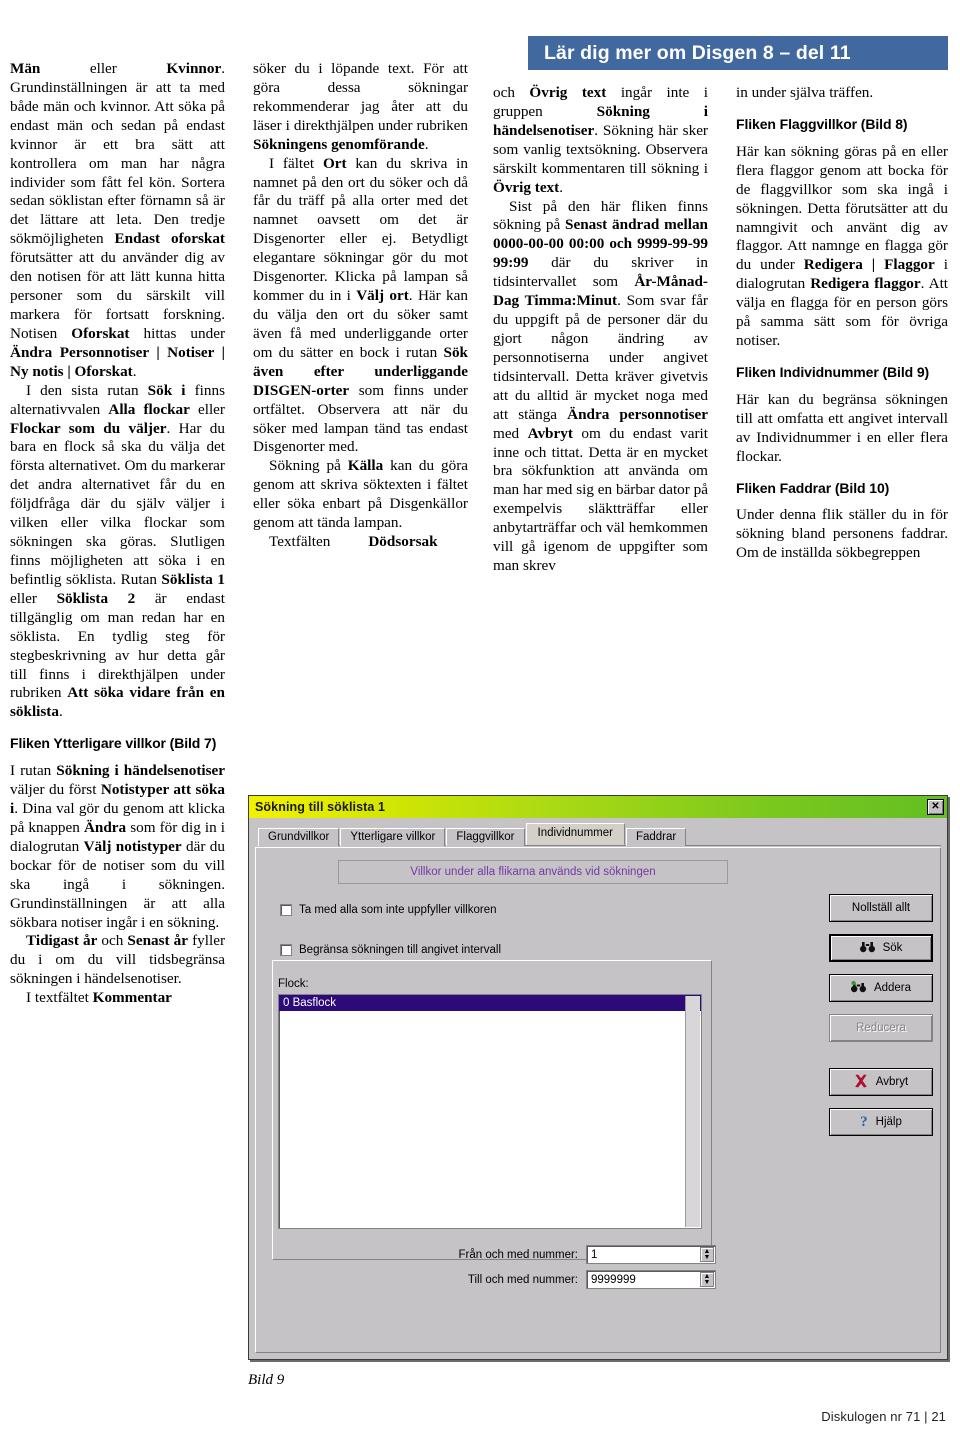 The width and height of the screenshot is (960, 1438). I want to click on subheading-faddrar: Fliken Faddrar (Bild 10), so click(813, 487).